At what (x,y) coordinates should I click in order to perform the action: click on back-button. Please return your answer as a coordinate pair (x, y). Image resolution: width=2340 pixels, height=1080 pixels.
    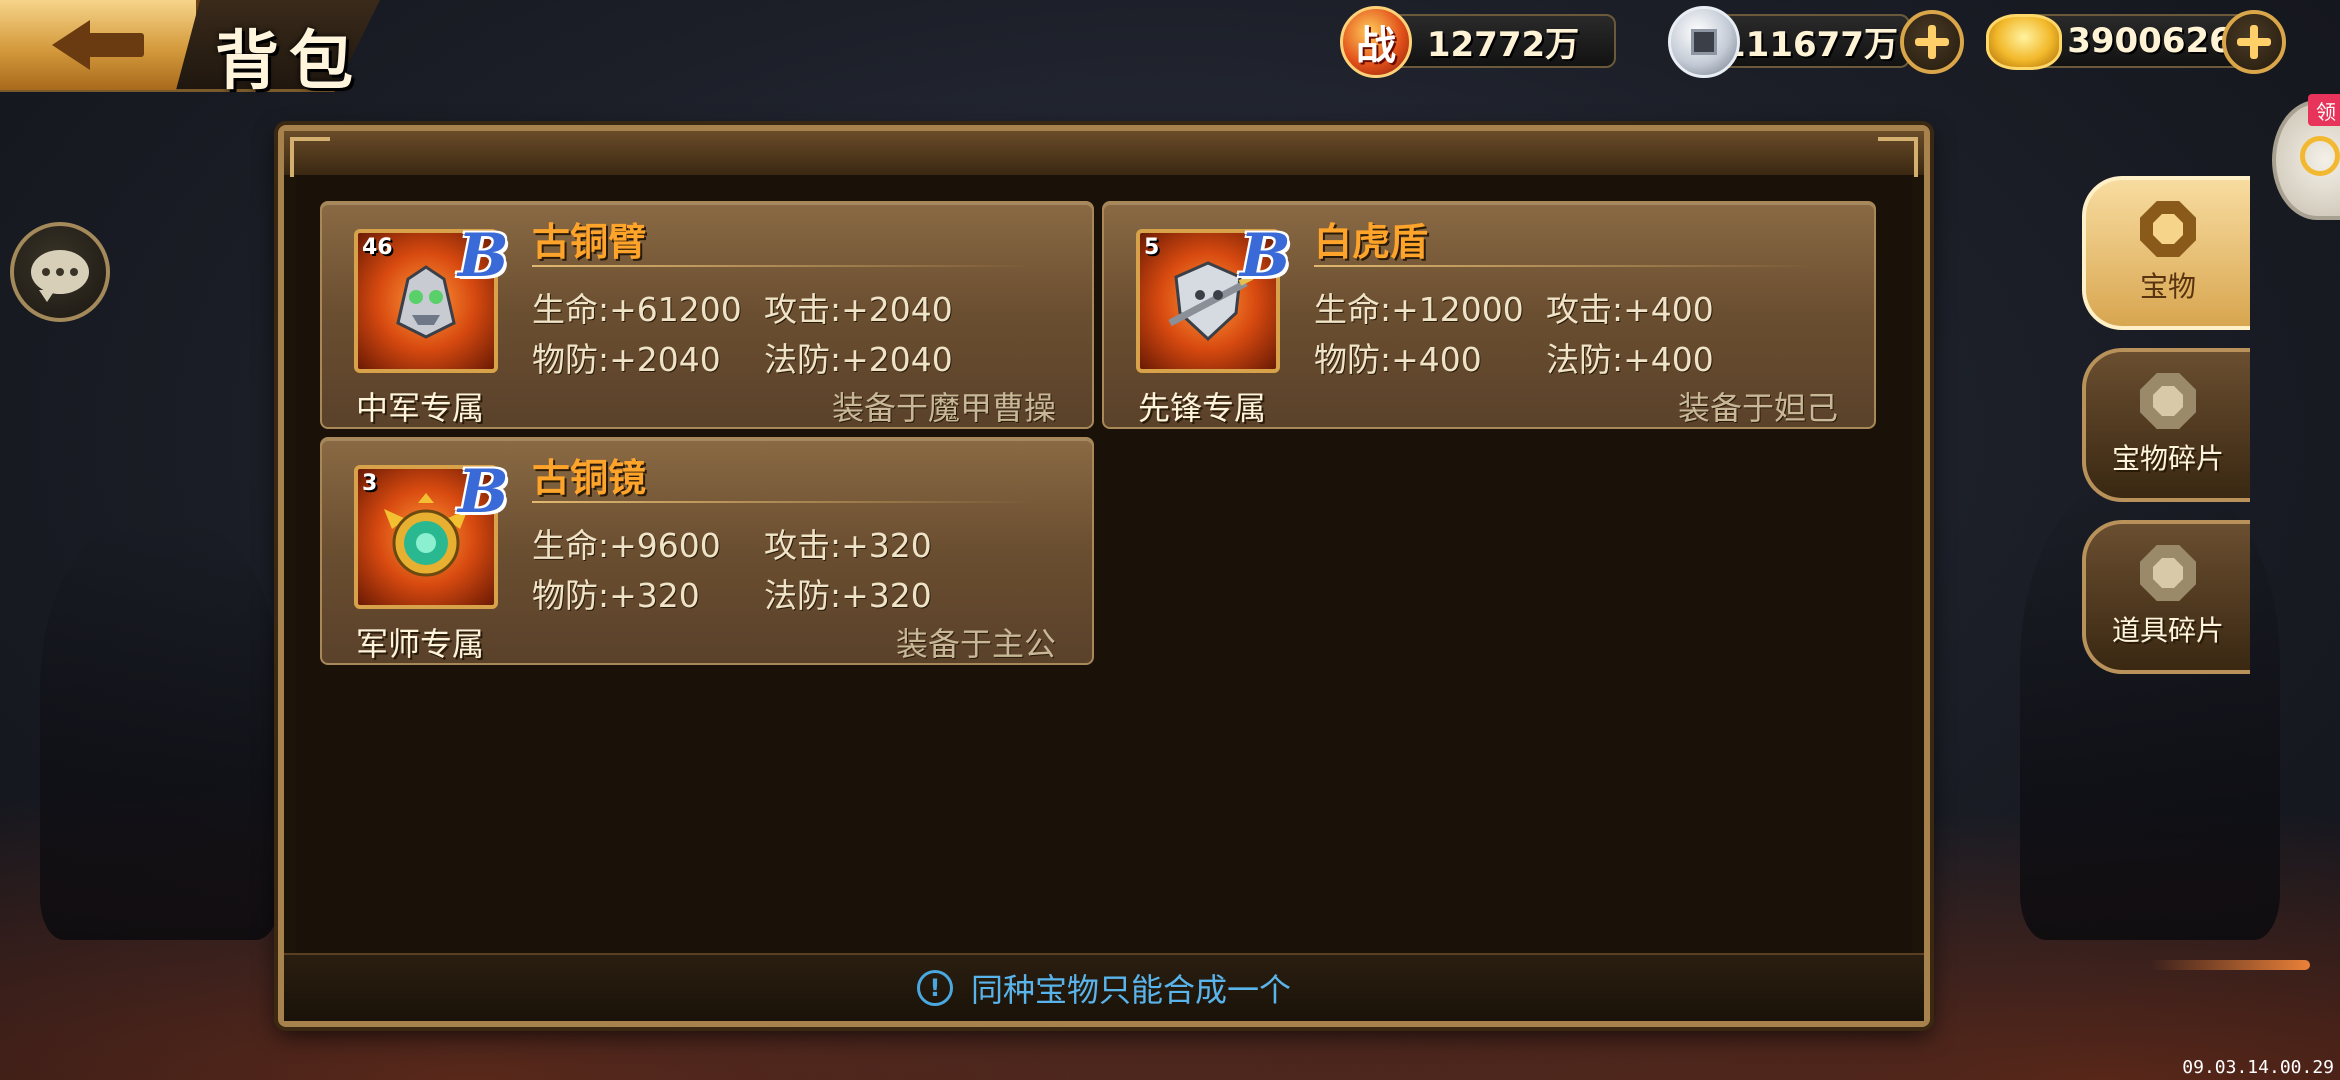
    Looking at the image, I should click on (100, 45).